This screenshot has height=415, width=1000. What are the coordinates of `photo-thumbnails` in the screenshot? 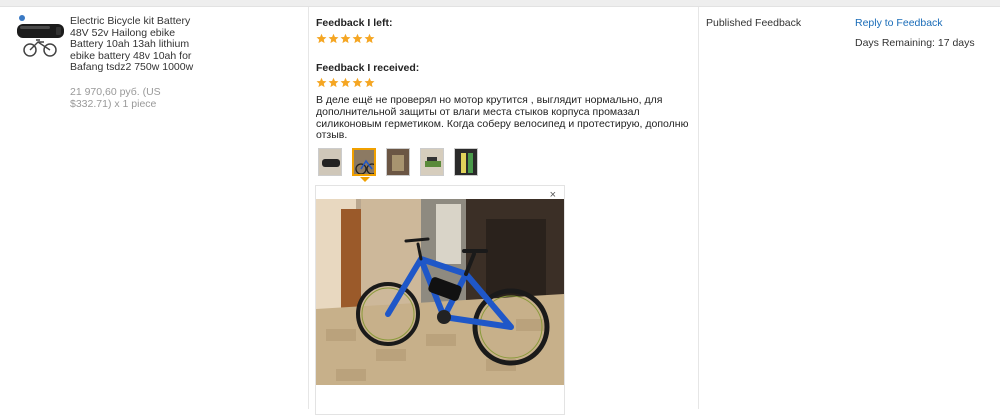 It's located at (398, 162).